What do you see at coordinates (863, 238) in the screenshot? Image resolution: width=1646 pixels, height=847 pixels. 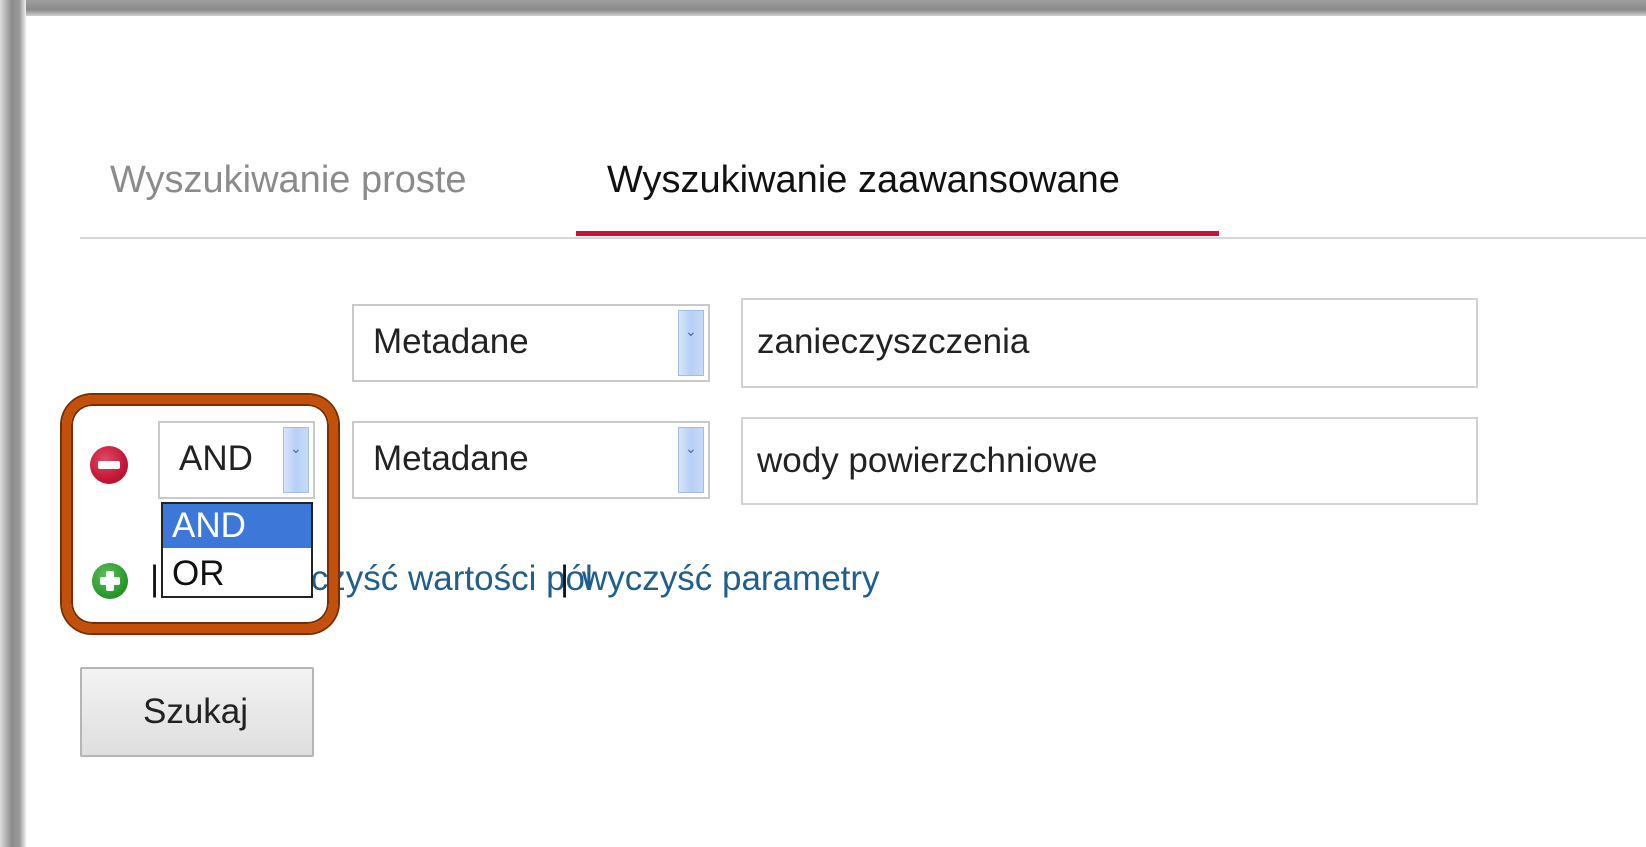 I see `tabs-divider` at bounding box center [863, 238].